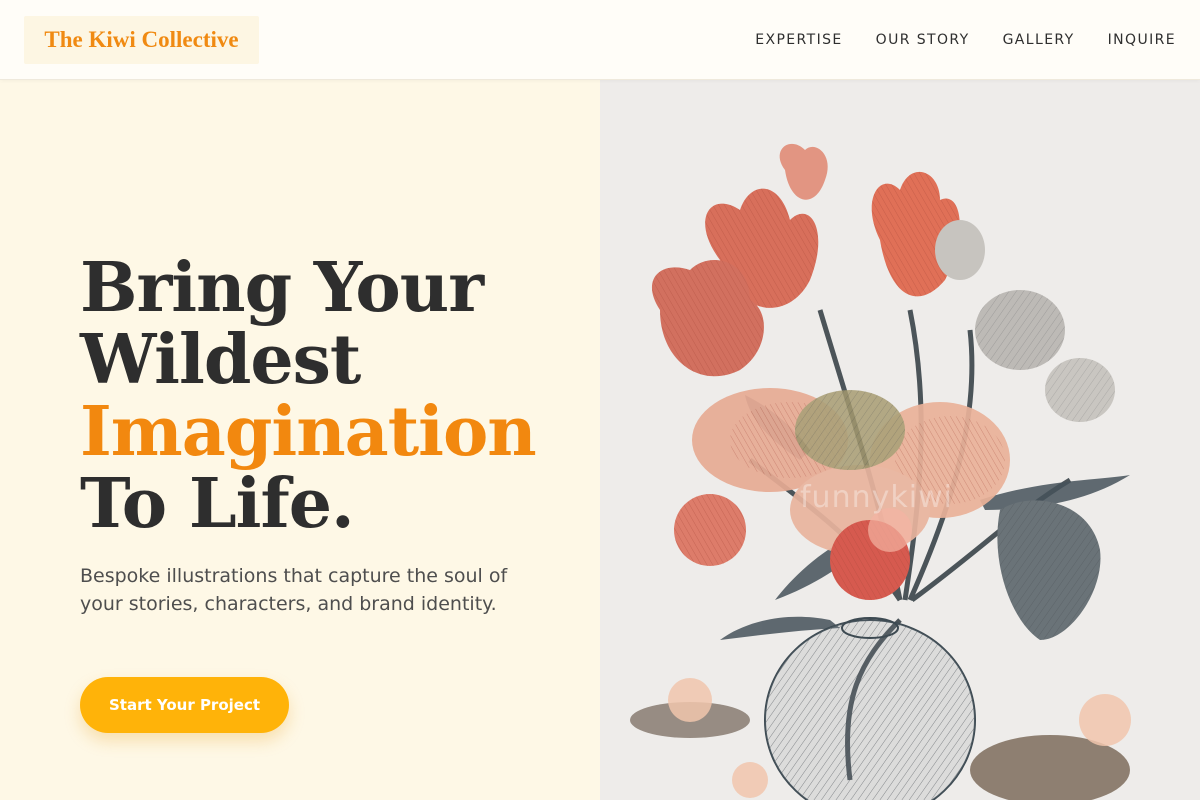 The height and width of the screenshot is (800, 1200). What do you see at coordinates (1142, 40) in the screenshot?
I see `nav-inquire: INQUIRE` at bounding box center [1142, 40].